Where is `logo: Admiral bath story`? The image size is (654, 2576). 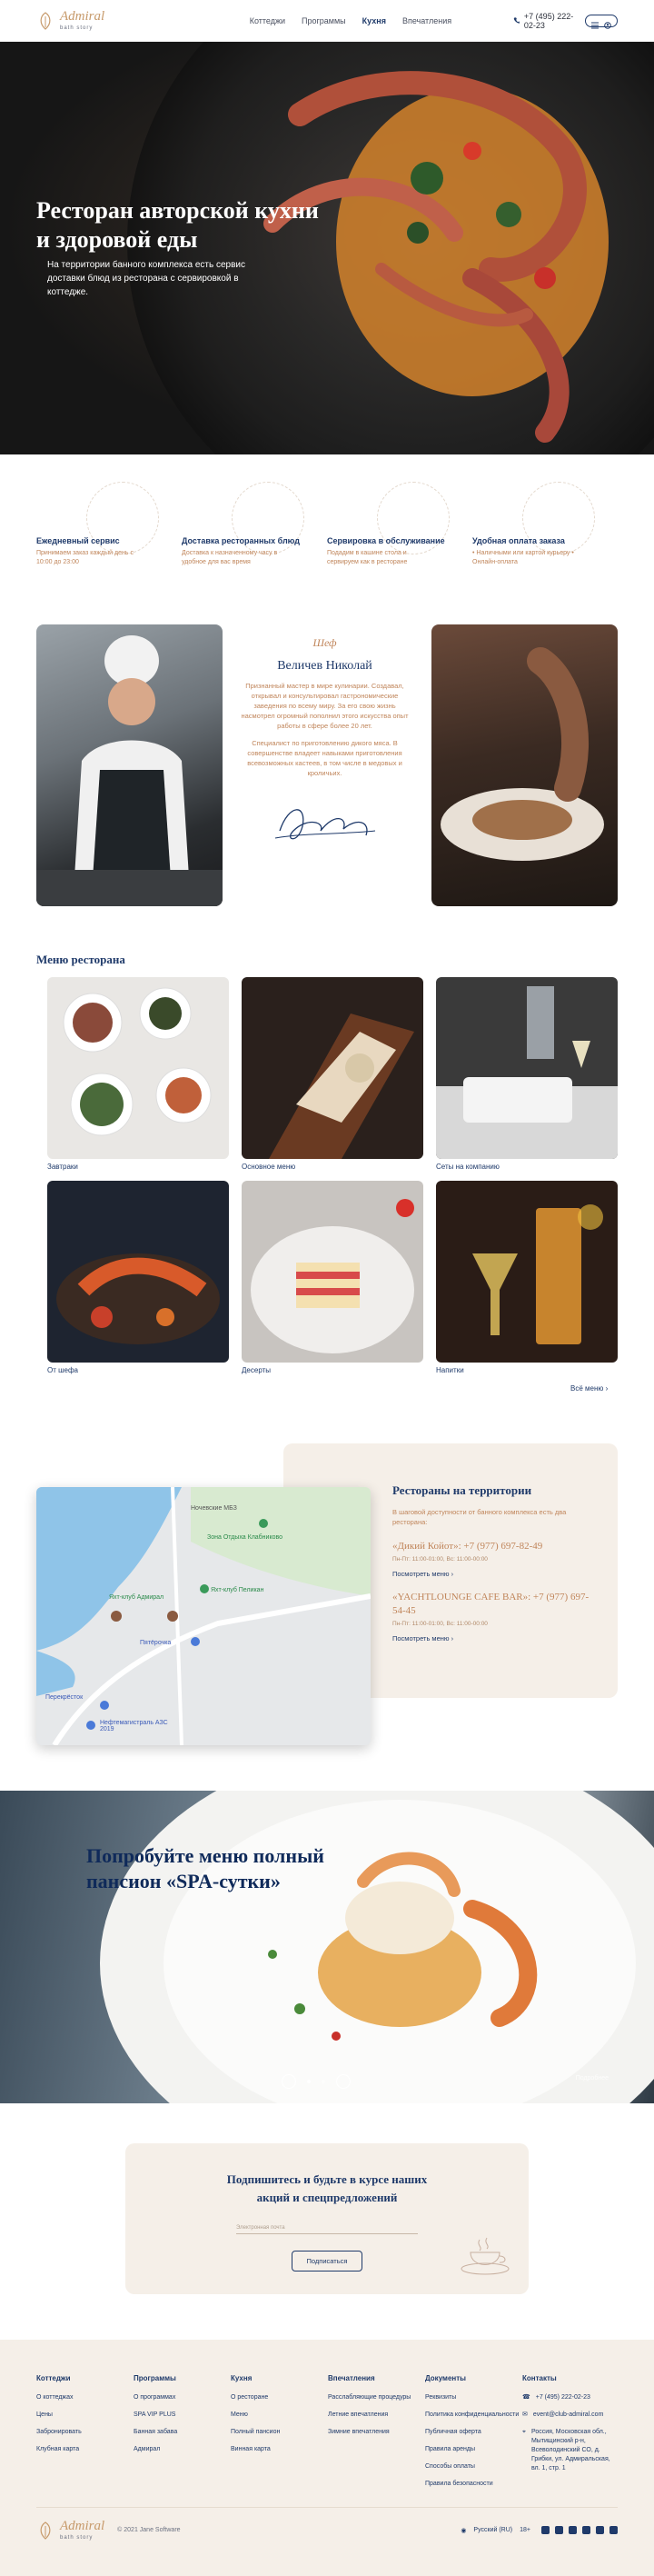
logo: Admiral bath story is located at coordinates (115, 20).